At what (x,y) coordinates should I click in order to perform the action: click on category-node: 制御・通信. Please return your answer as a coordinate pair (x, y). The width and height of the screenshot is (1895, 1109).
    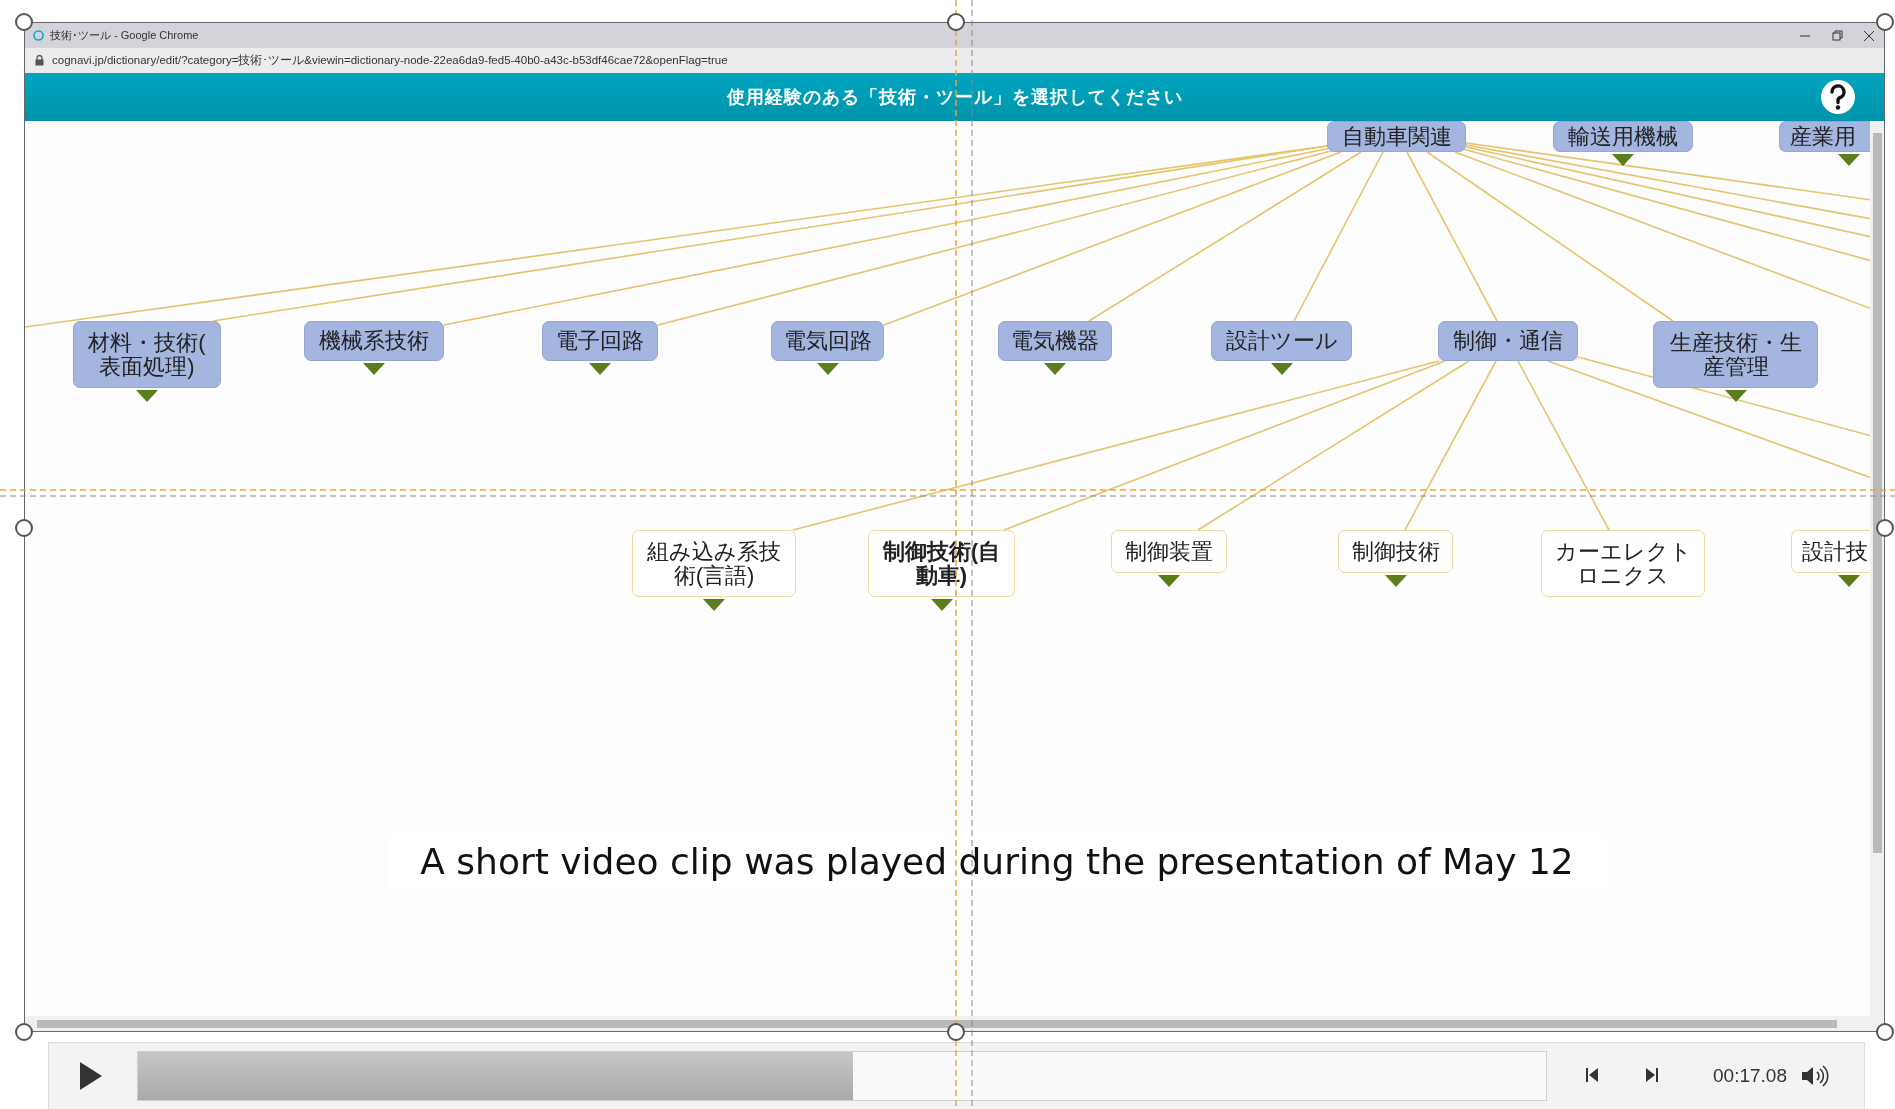
    Looking at the image, I should click on (1508, 341).